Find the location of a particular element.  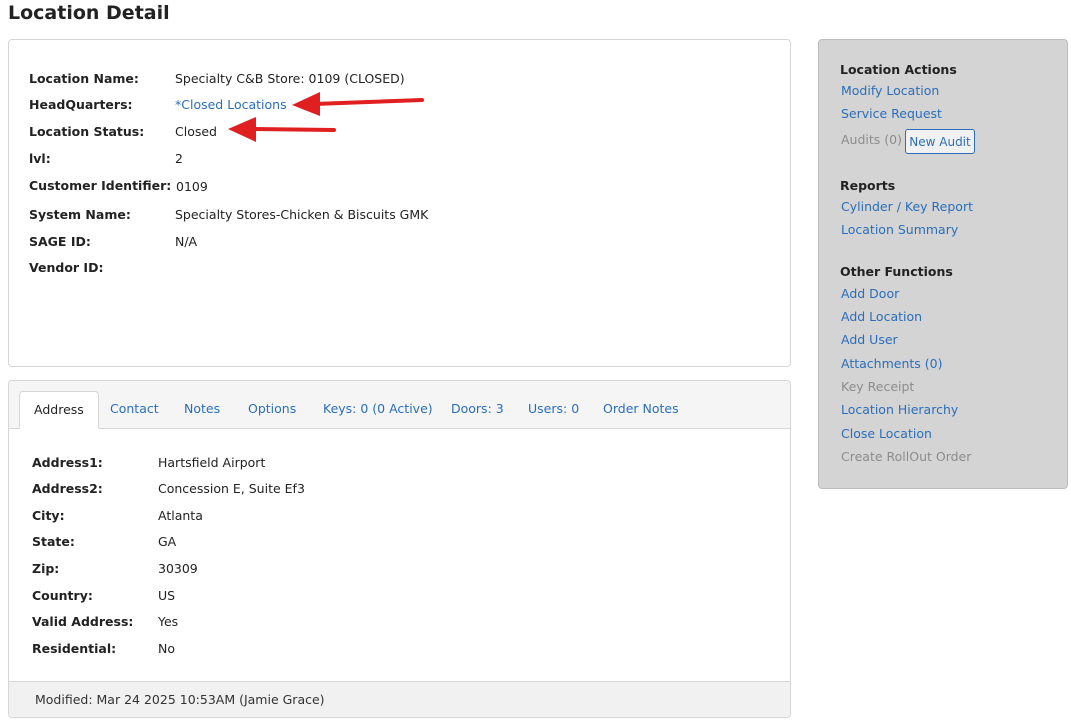

headquarters-label: HeadQuarters: is located at coordinates (81, 104).